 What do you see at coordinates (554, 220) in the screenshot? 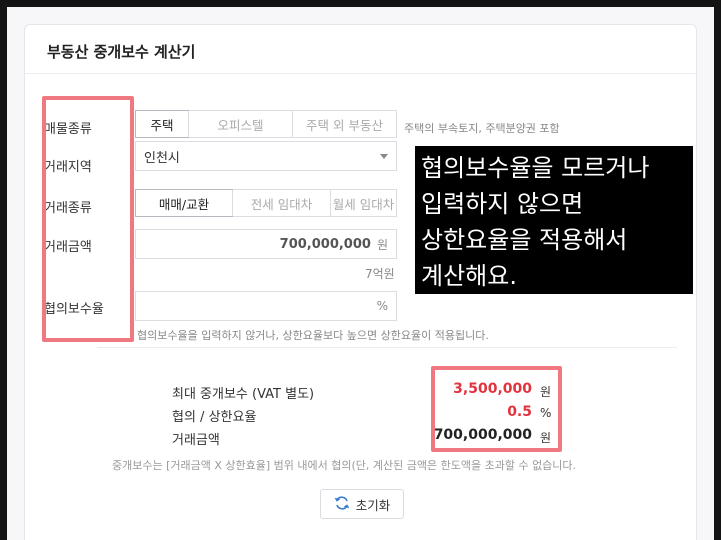
I see `callout-annotation: 협의보수율을 모르거나 입력하지 않으면 상한요율을 적용해서 계산해요.` at bounding box center [554, 220].